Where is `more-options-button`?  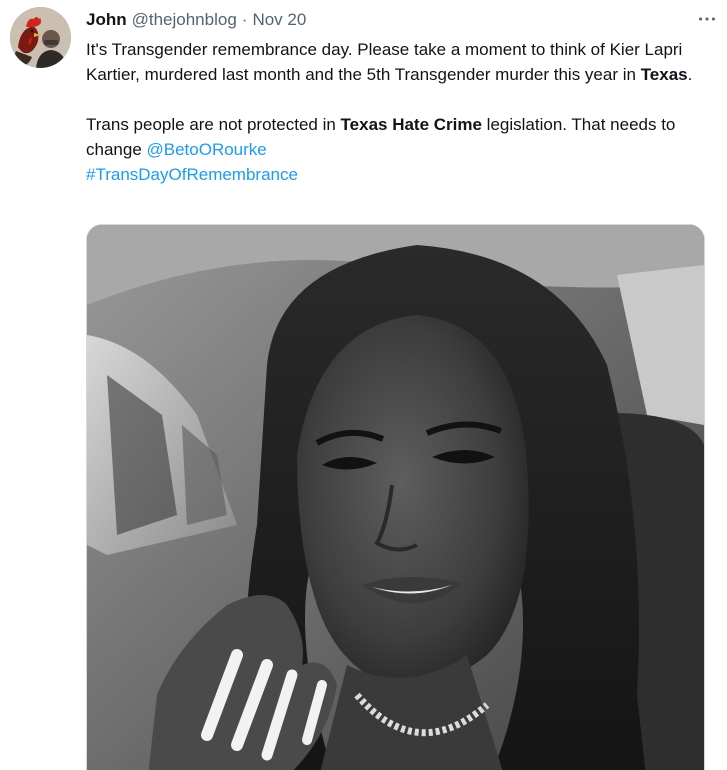 more-options-button is located at coordinates (707, 19).